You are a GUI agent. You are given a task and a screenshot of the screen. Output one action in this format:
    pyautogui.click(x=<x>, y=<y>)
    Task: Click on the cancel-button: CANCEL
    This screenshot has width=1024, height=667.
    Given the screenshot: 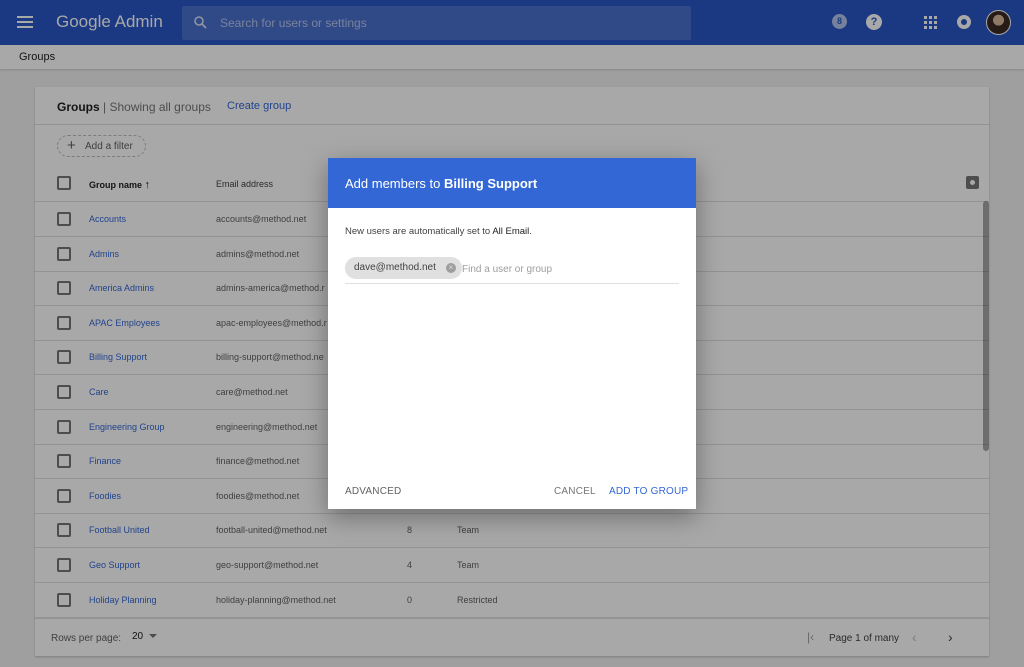 What is the action you would take?
    pyautogui.click(x=575, y=491)
    